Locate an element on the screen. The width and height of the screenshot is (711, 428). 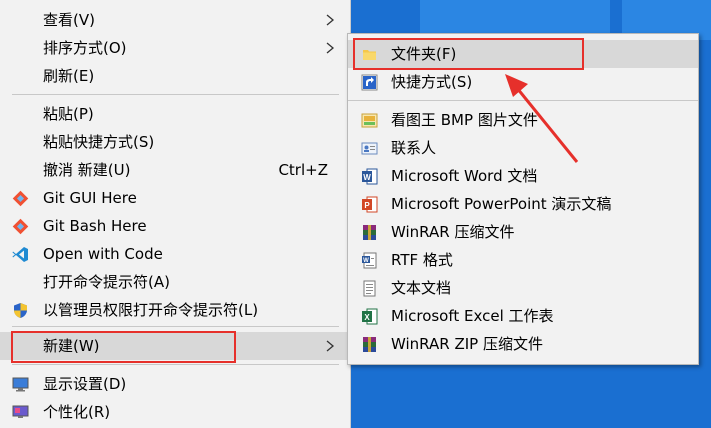
submenu-item-winrar-zip: WinRAR ZIP 压缩文件 is located at coordinates (523, 344).